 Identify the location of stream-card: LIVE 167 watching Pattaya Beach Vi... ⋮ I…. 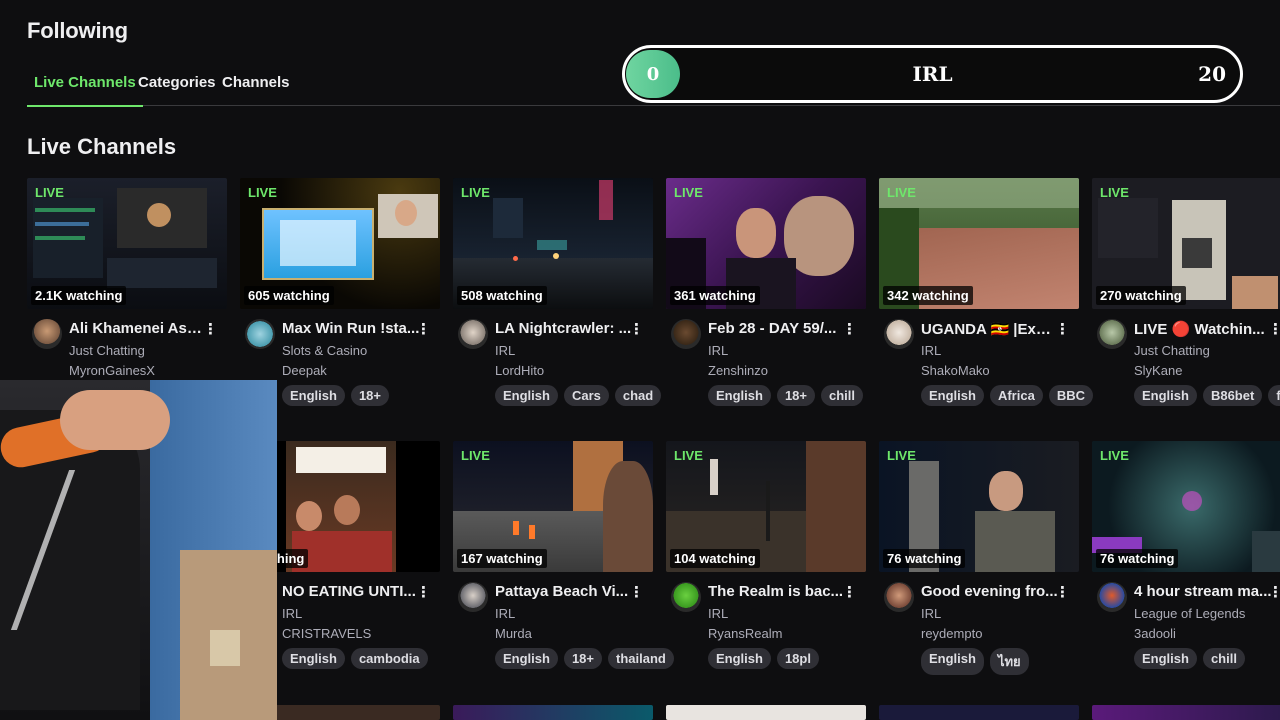
(563, 555).